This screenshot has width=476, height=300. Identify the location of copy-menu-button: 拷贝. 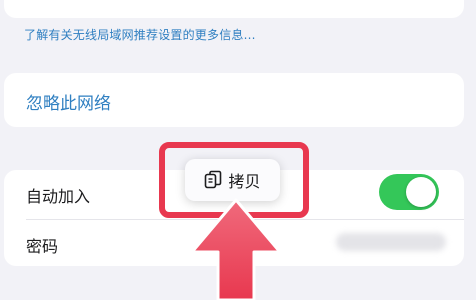
(232, 180).